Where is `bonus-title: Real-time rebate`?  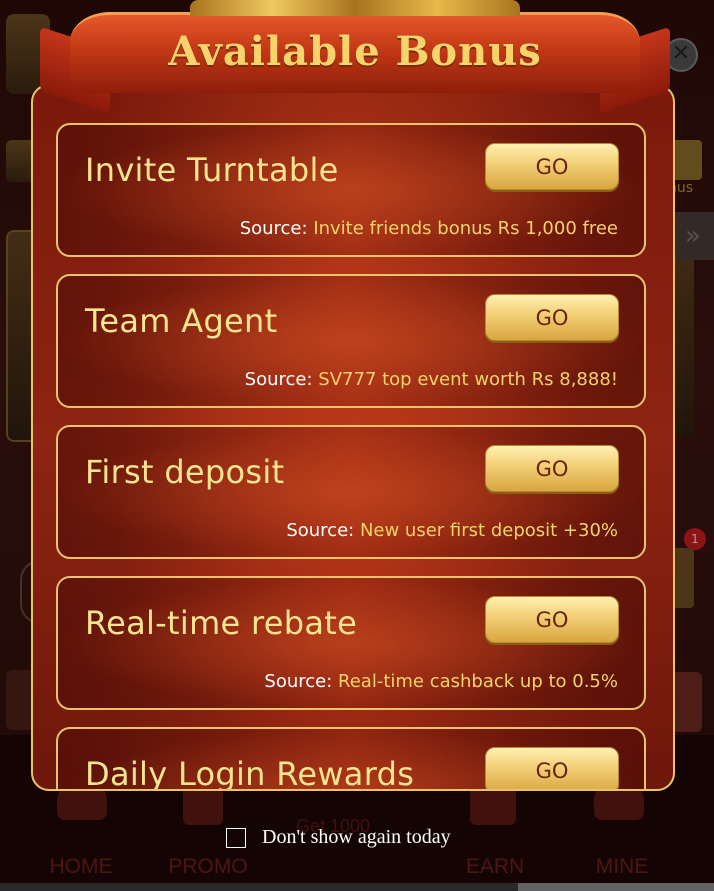 bonus-title: Real-time rebate is located at coordinates (221, 623).